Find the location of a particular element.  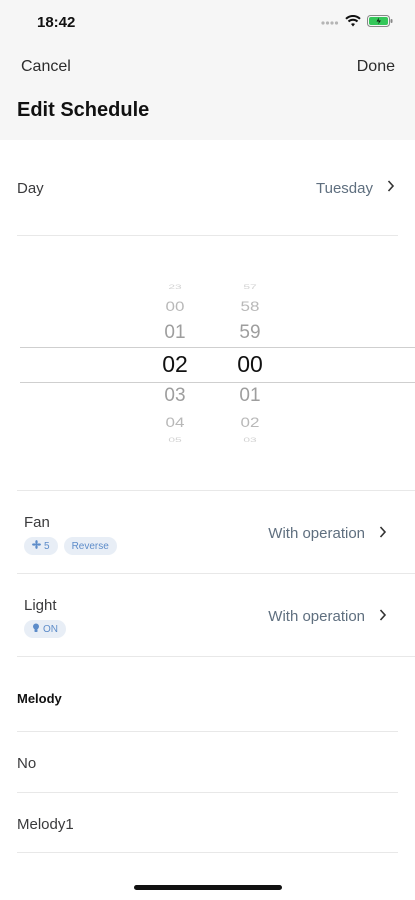

light-label: Light is located at coordinates (40, 605).